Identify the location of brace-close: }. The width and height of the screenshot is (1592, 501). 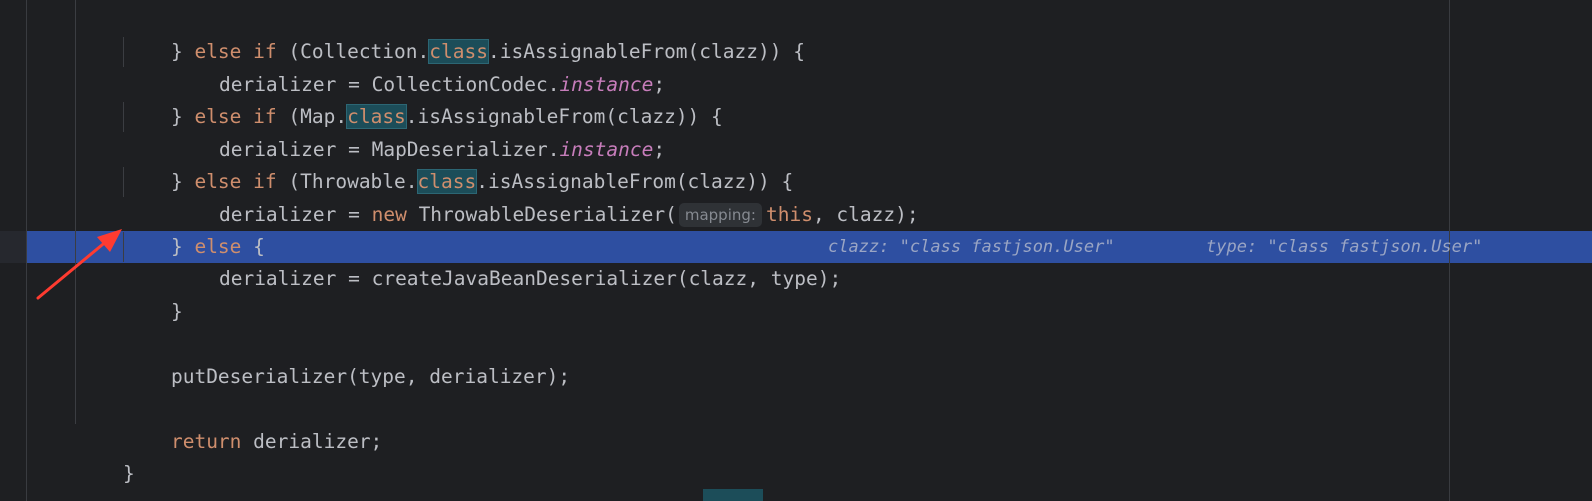
(128, 473).